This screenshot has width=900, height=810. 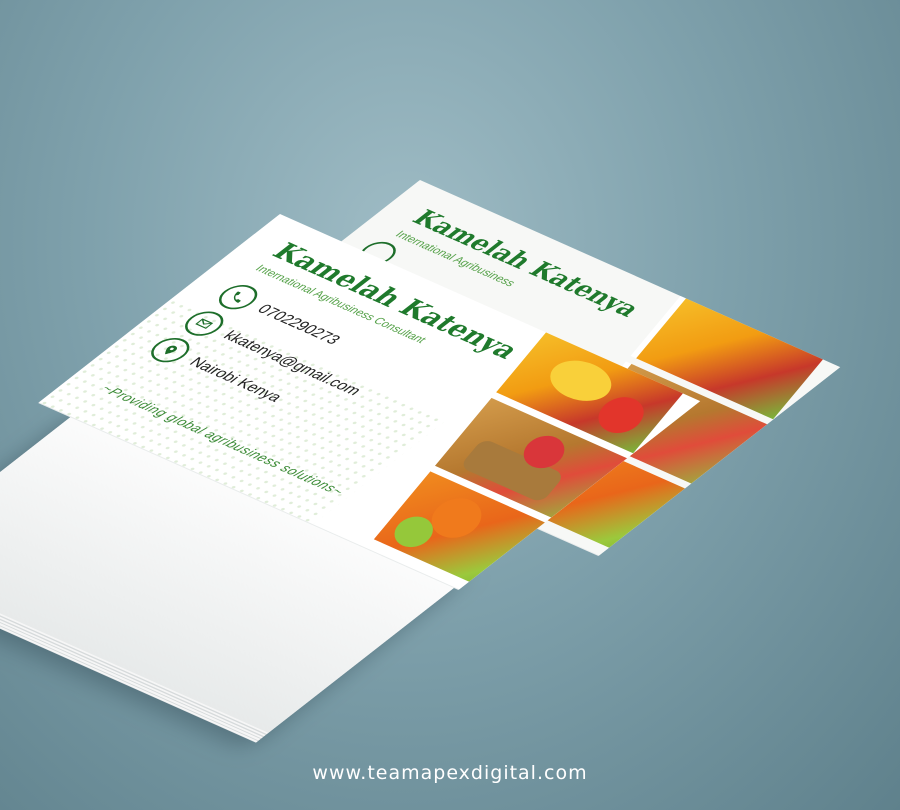 What do you see at coordinates (456, 518) in the screenshot?
I see `orange-shape` at bounding box center [456, 518].